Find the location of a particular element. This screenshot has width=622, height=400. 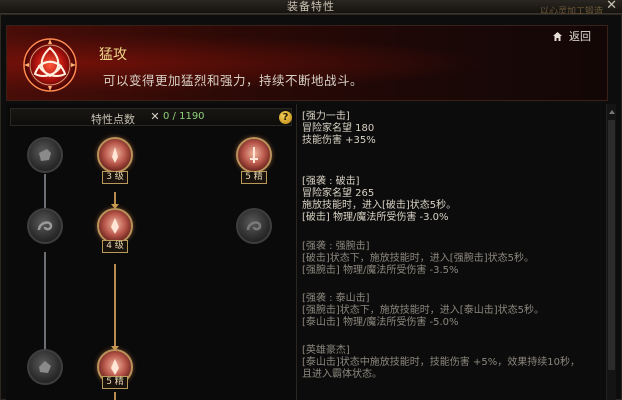

window-titlebar: 装备特性 以心灵加工锻造 ✕ is located at coordinates (311, 8).